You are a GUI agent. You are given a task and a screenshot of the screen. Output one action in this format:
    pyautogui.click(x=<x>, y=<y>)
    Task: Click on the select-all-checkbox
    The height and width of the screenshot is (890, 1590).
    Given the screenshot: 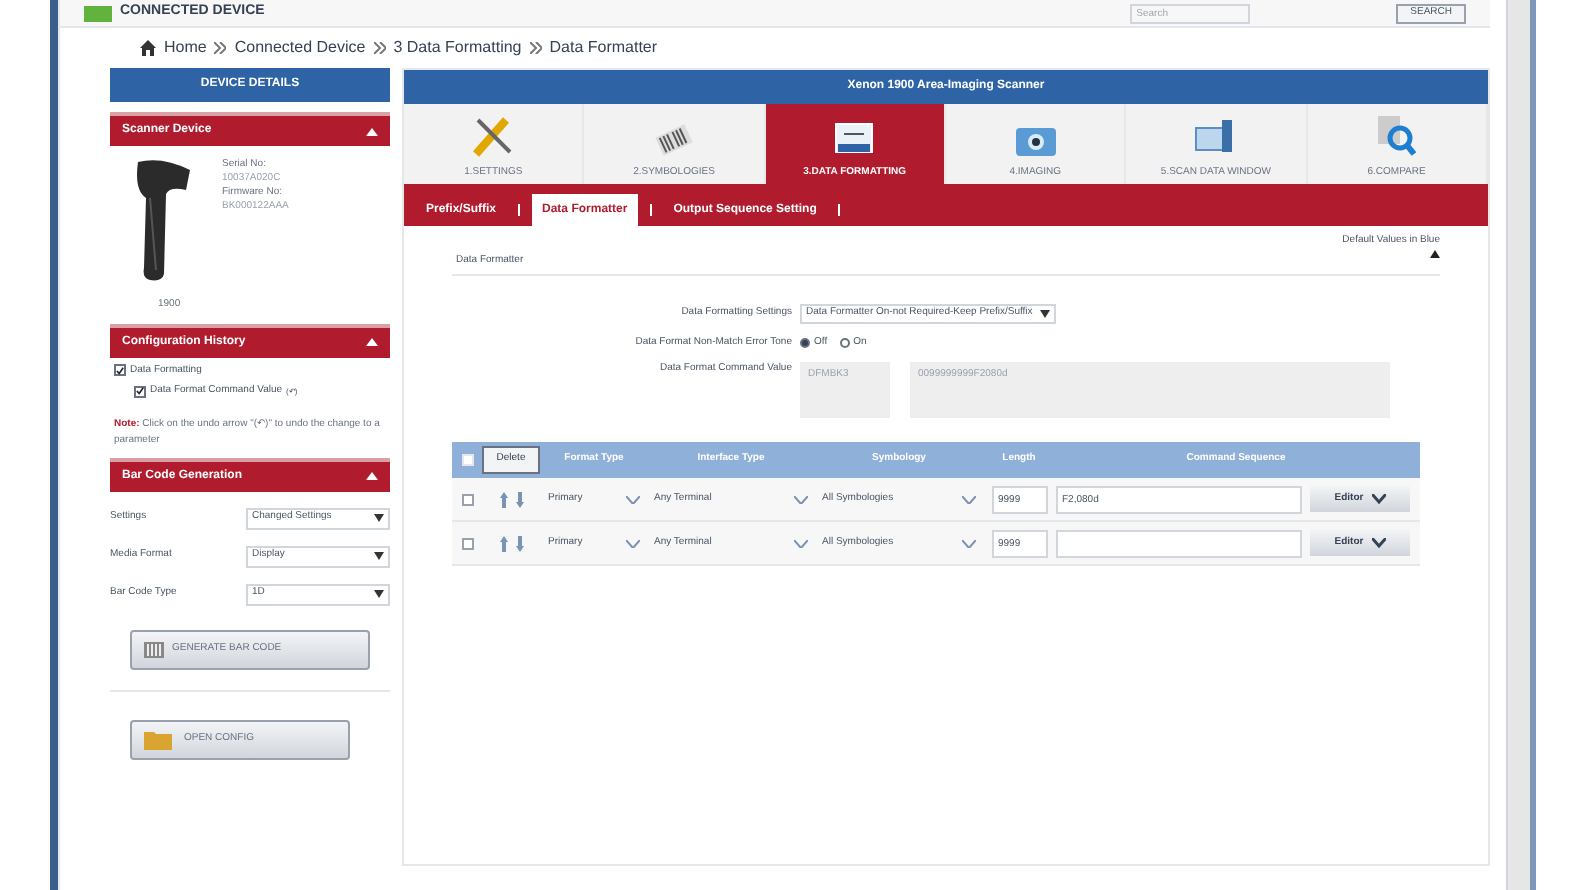 What is the action you would take?
    pyautogui.click(x=468, y=460)
    